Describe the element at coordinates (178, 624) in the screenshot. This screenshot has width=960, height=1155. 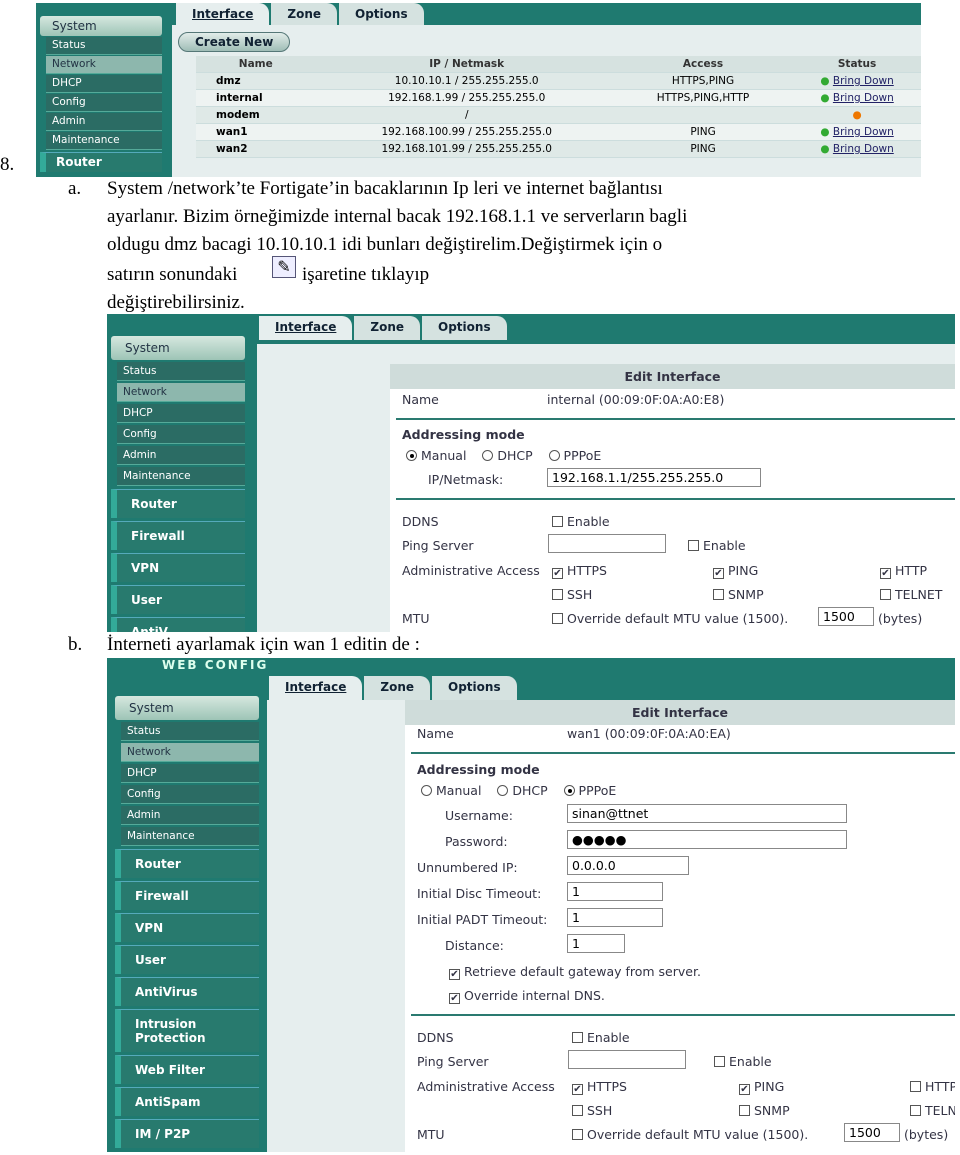
I see `sidebar-group: AntiV` at that location.